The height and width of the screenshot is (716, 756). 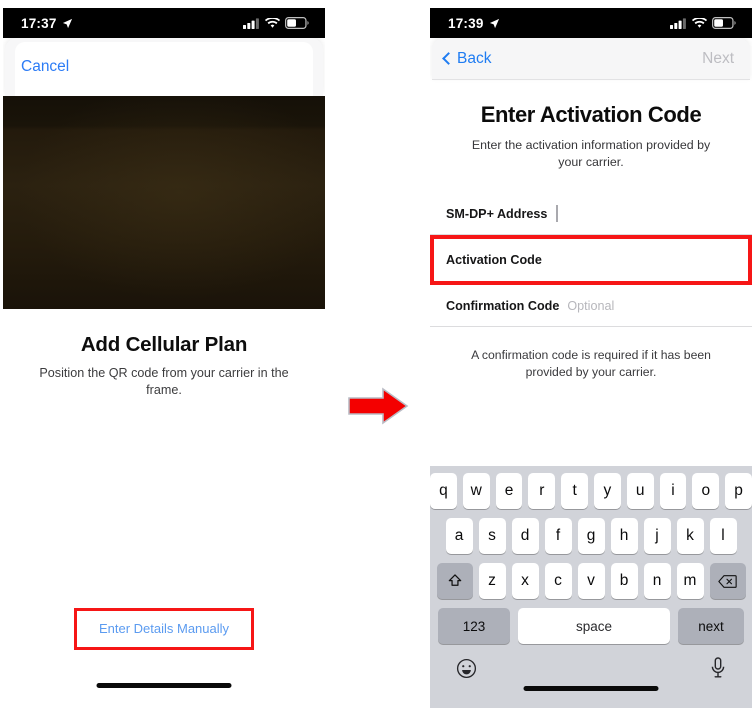 I want to click on key-k: k, so click(x=690, y=536).